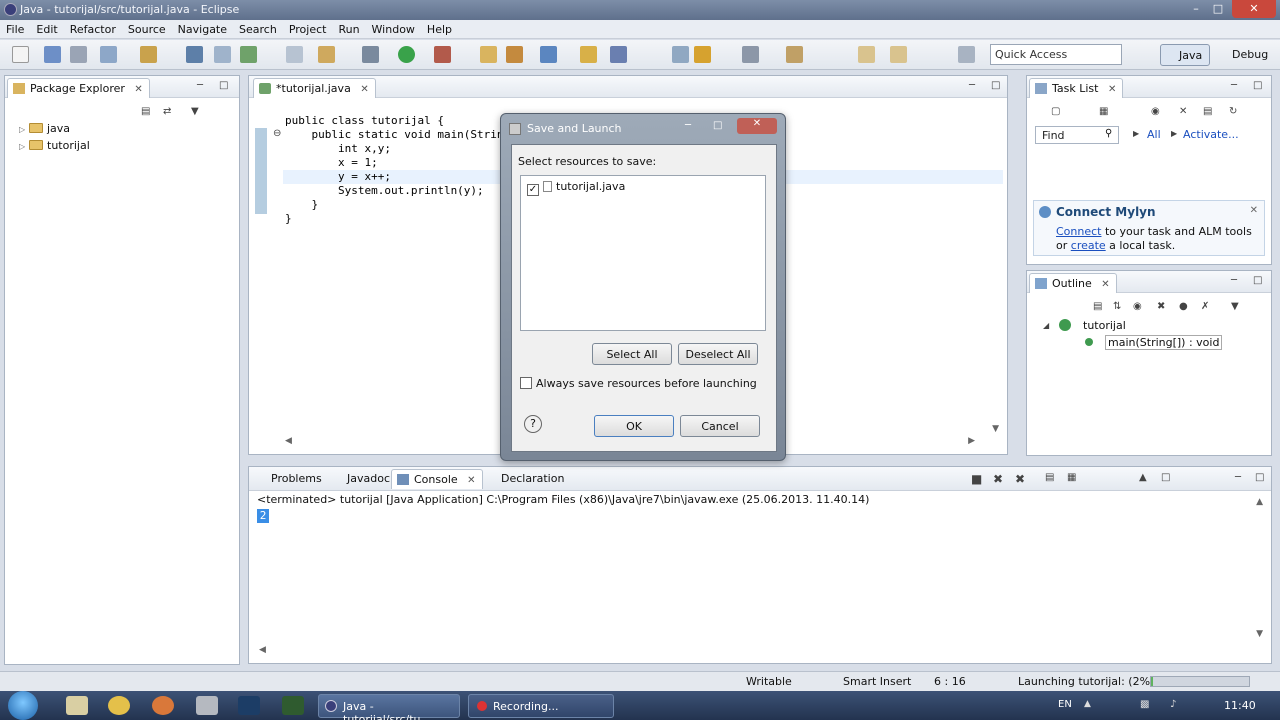 This screenshot has width=1280, height=720. I want to click on outline-class-item: tutorijal, so click(1104, 325).